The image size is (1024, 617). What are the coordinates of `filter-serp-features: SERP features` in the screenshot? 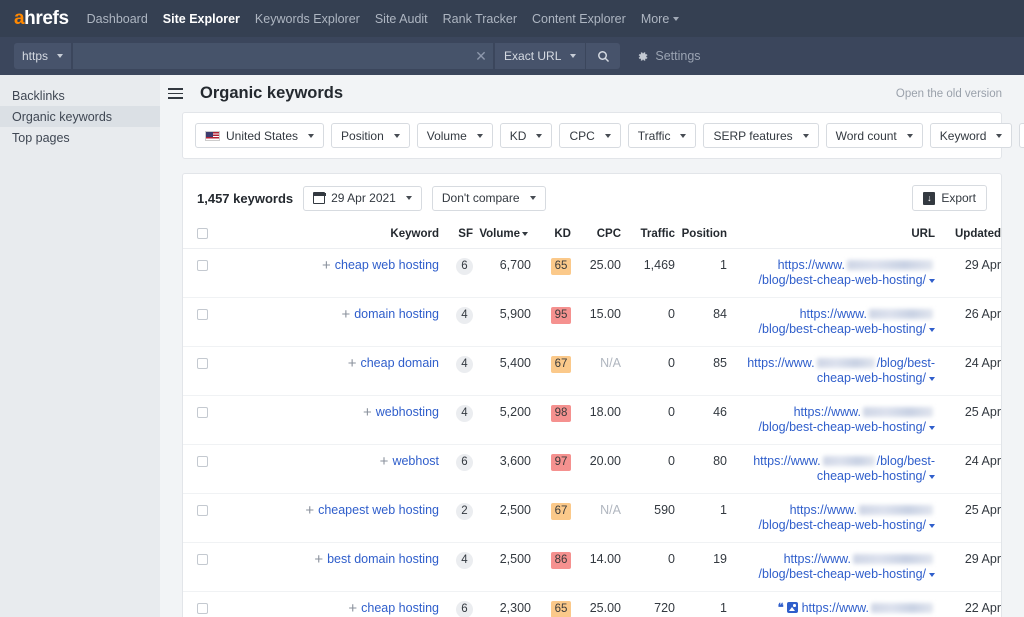 It's located at (761, 135).